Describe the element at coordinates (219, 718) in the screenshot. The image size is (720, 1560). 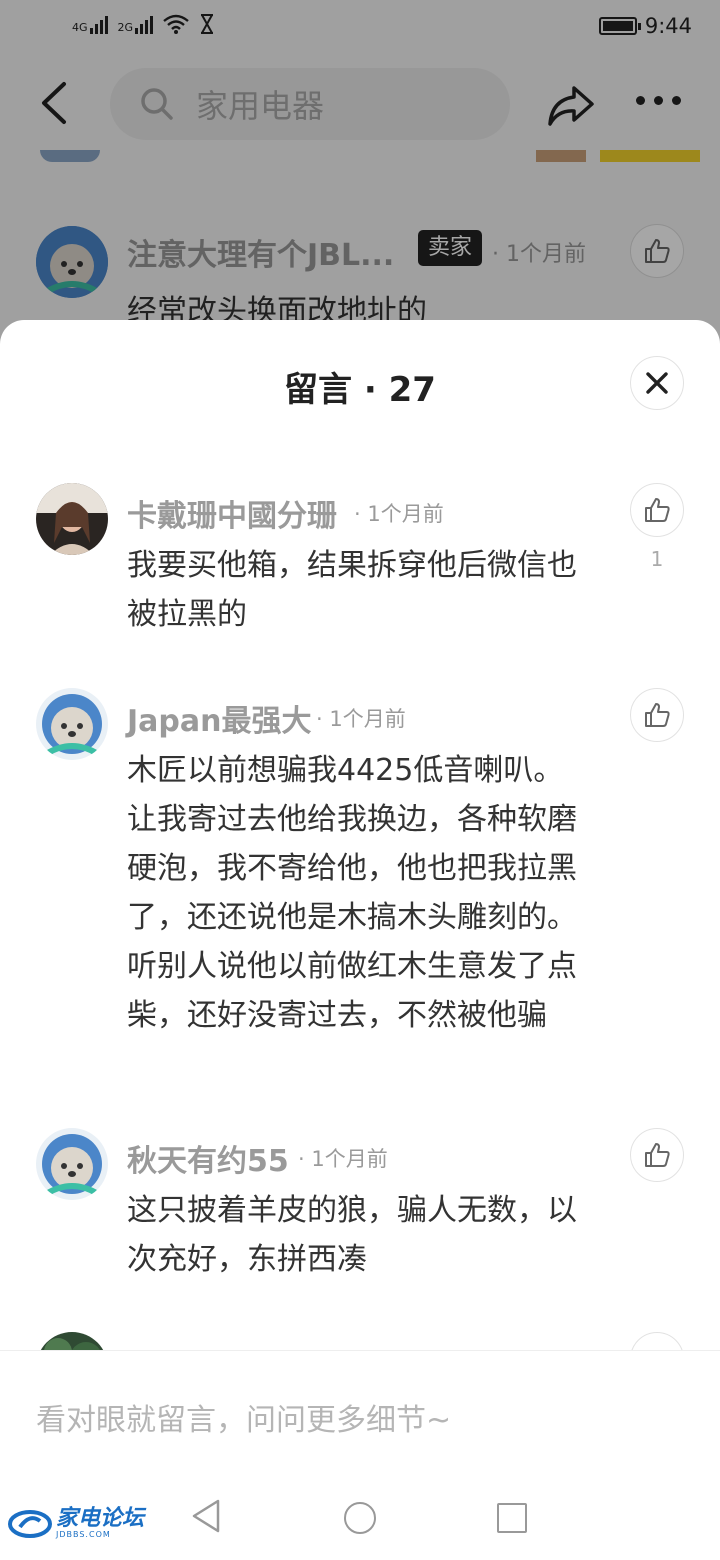
I see `comment-author: Japan最强大` at that location.